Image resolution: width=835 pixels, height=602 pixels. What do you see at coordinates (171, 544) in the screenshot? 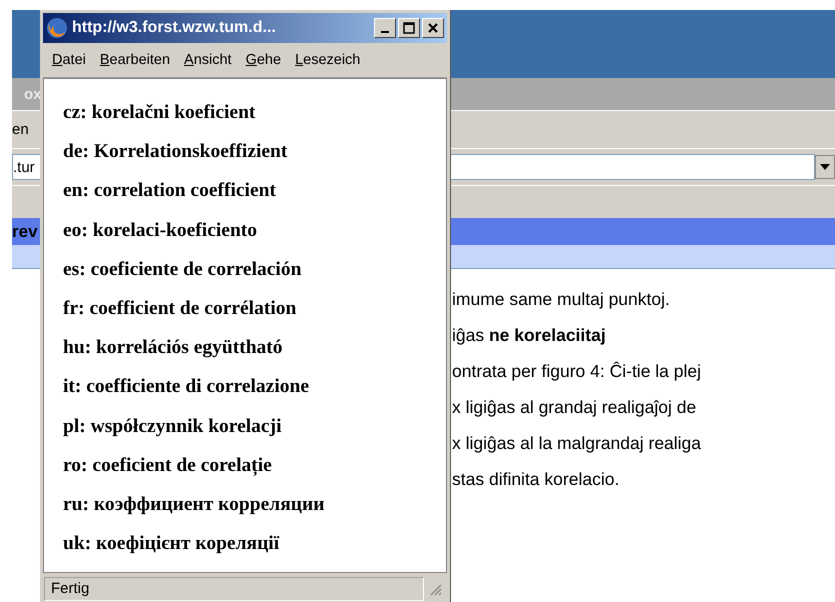
I see `term-line: uk: коефіцієнт кореляції` at bounding box center [171, 544].